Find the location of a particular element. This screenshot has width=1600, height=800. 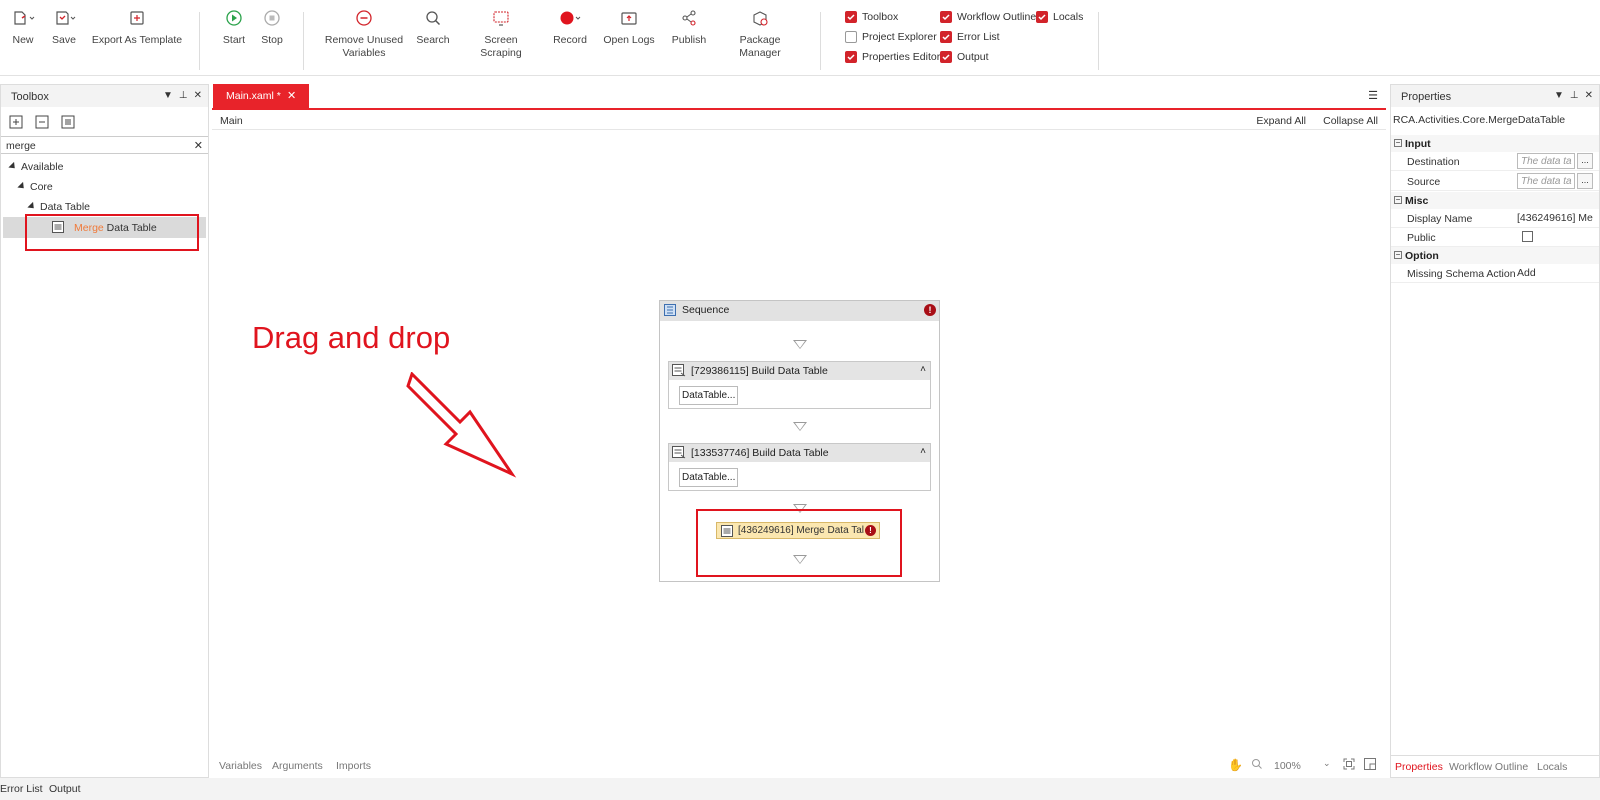

missing-schema-action-value: Add is located at coordinates (1555, 273).